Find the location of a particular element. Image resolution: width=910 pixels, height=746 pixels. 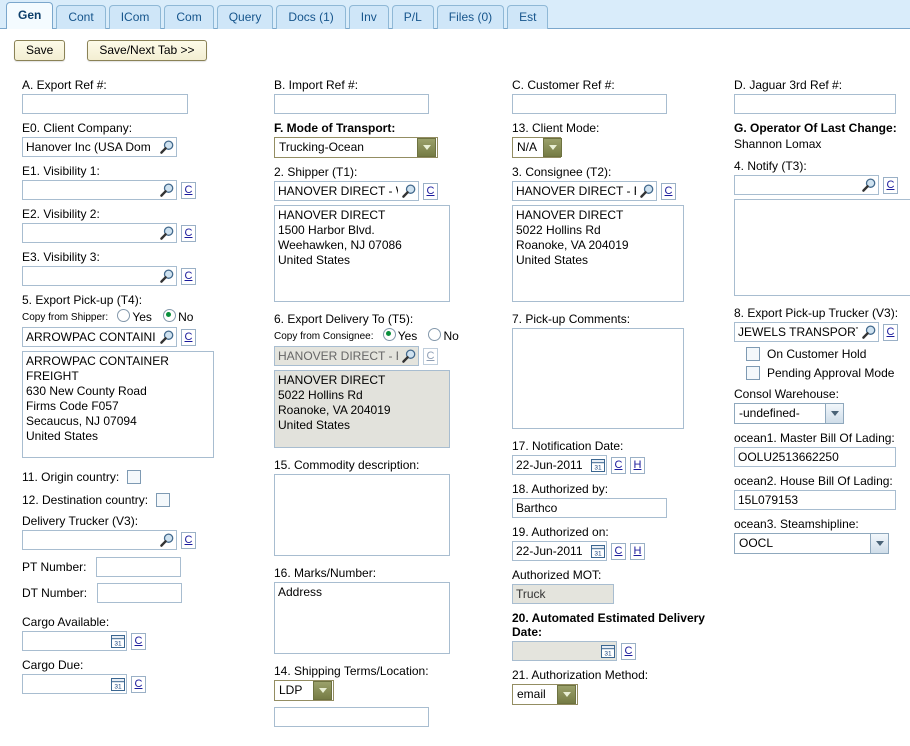

tab-docs: Docs (1) is located at coordinates (311, 17).